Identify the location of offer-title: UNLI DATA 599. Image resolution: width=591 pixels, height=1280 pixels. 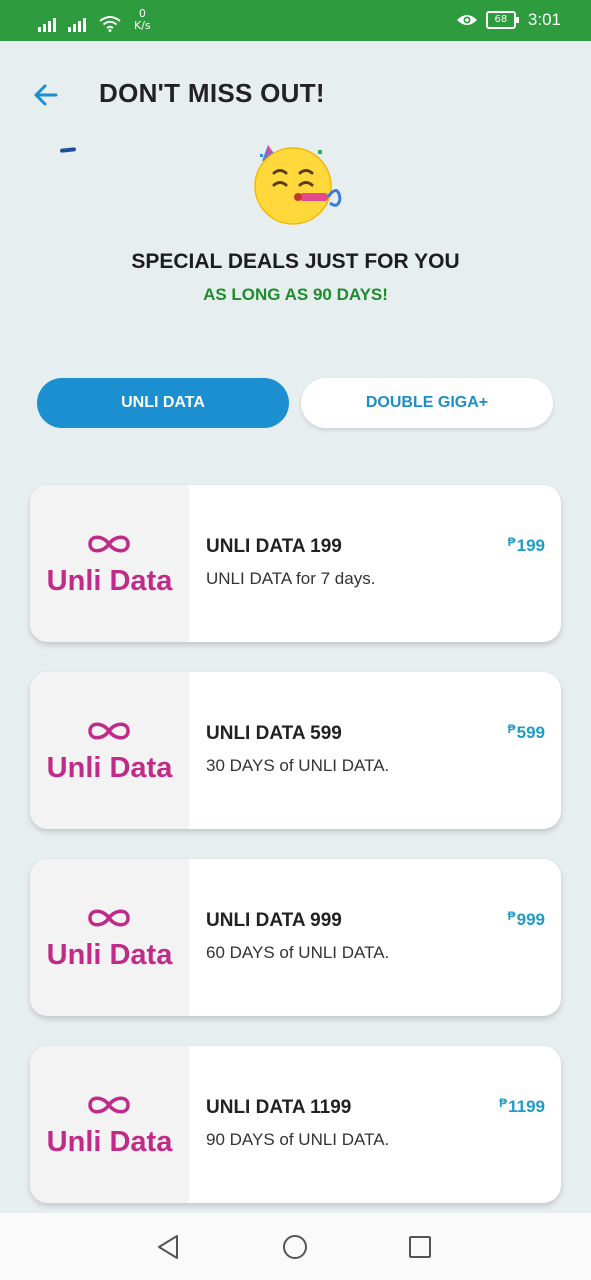
(274, 733).